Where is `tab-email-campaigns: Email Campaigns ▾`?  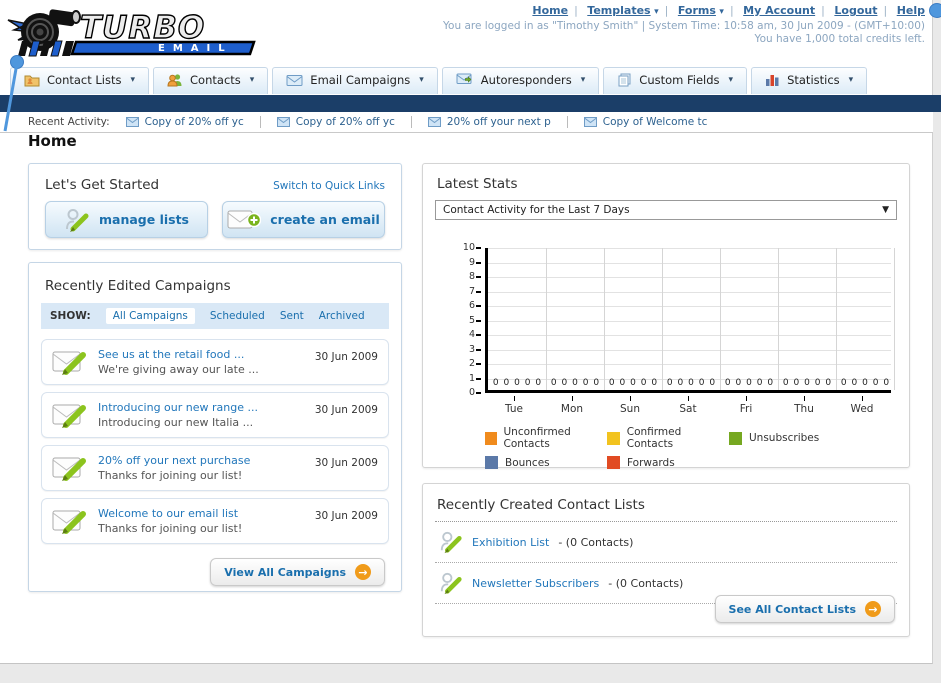
tab-email-campaigns: Email Campaigns ▾ is located at coordinates (355, 80).